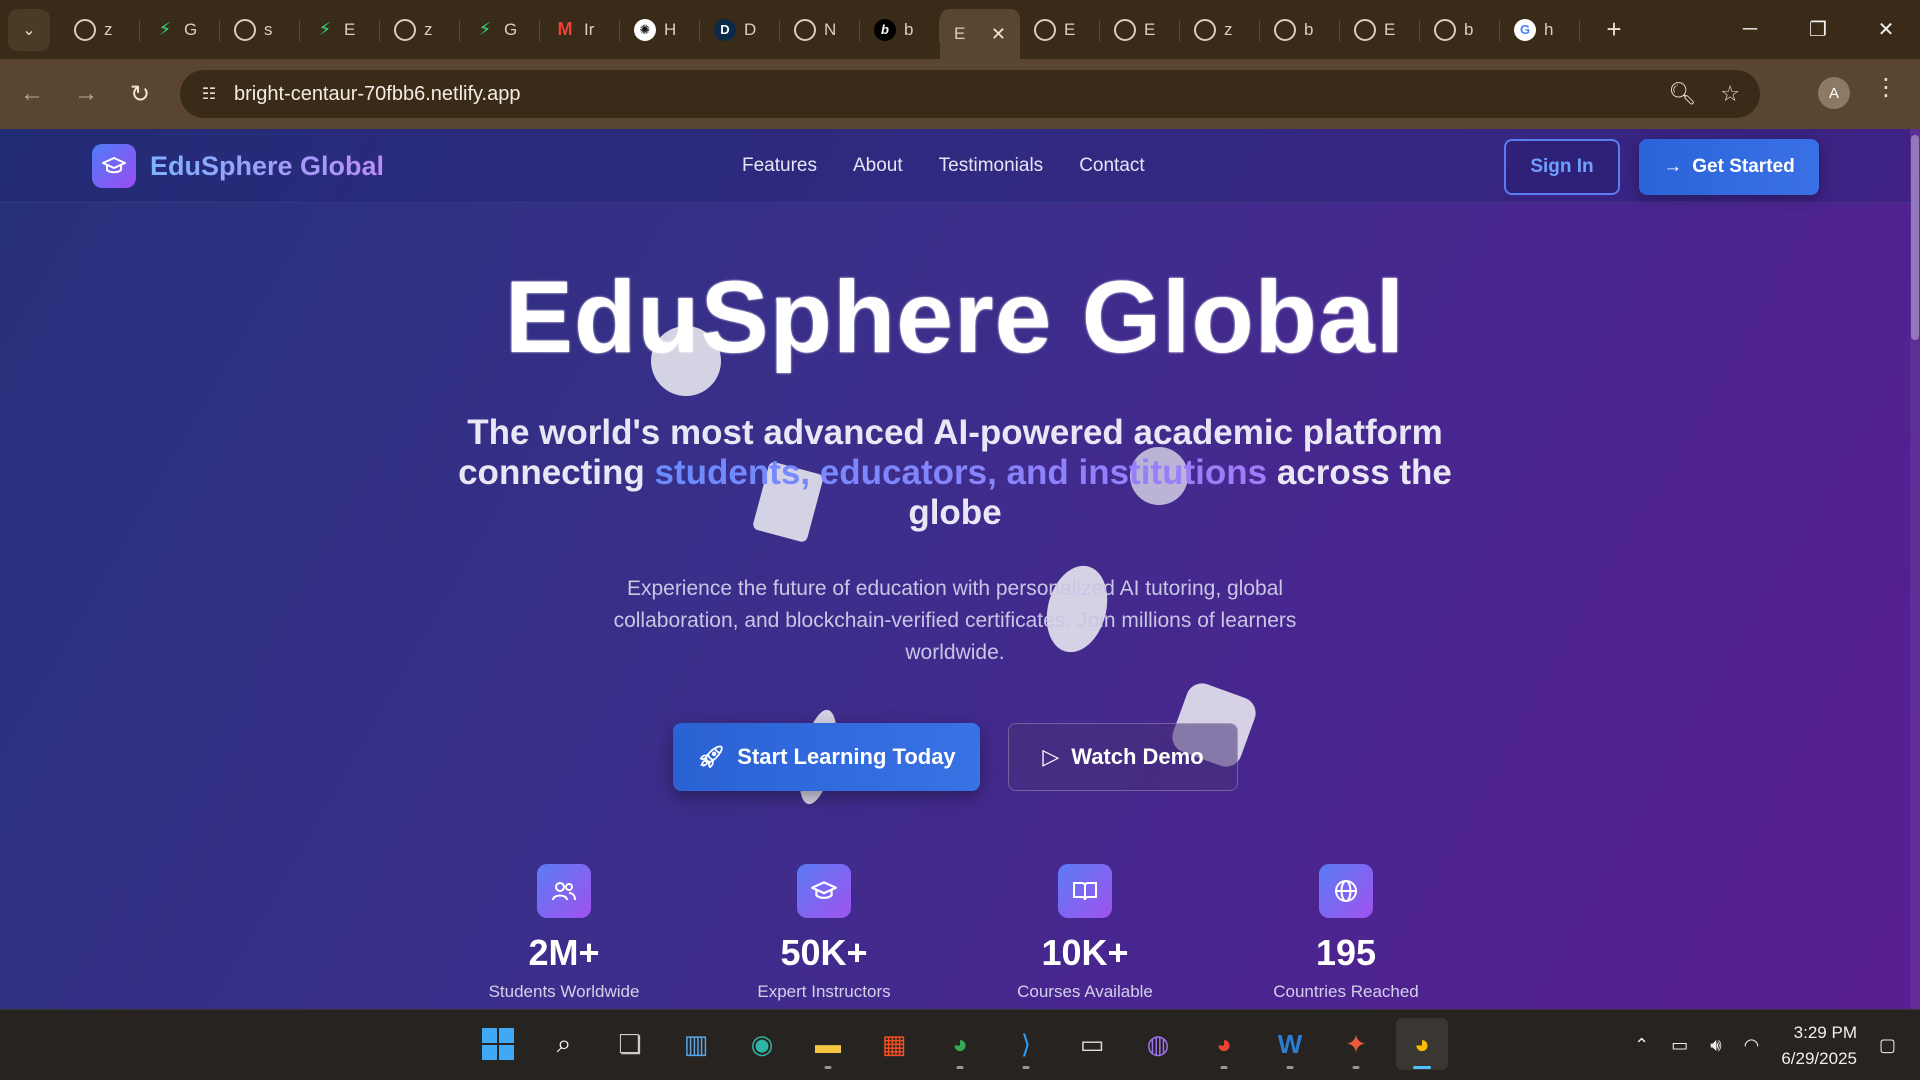 The width and height of the screenshot is (1920, 1080). What do you see at coordinates (1085, 891) in the screenshot?
I see `book-icon` at bounding box center [1085, 891].